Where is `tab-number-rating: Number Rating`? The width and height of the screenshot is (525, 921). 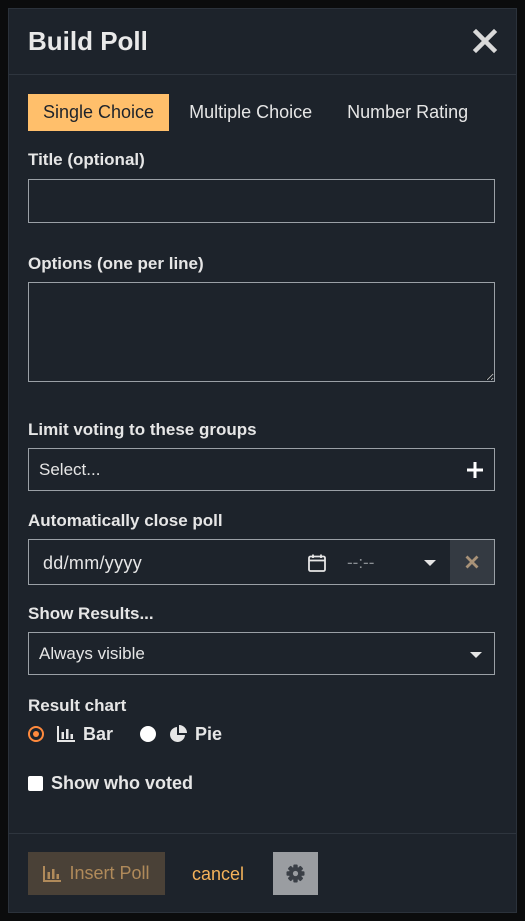 tab-number-rating: Number Rating is located at coordinates (407, 112).